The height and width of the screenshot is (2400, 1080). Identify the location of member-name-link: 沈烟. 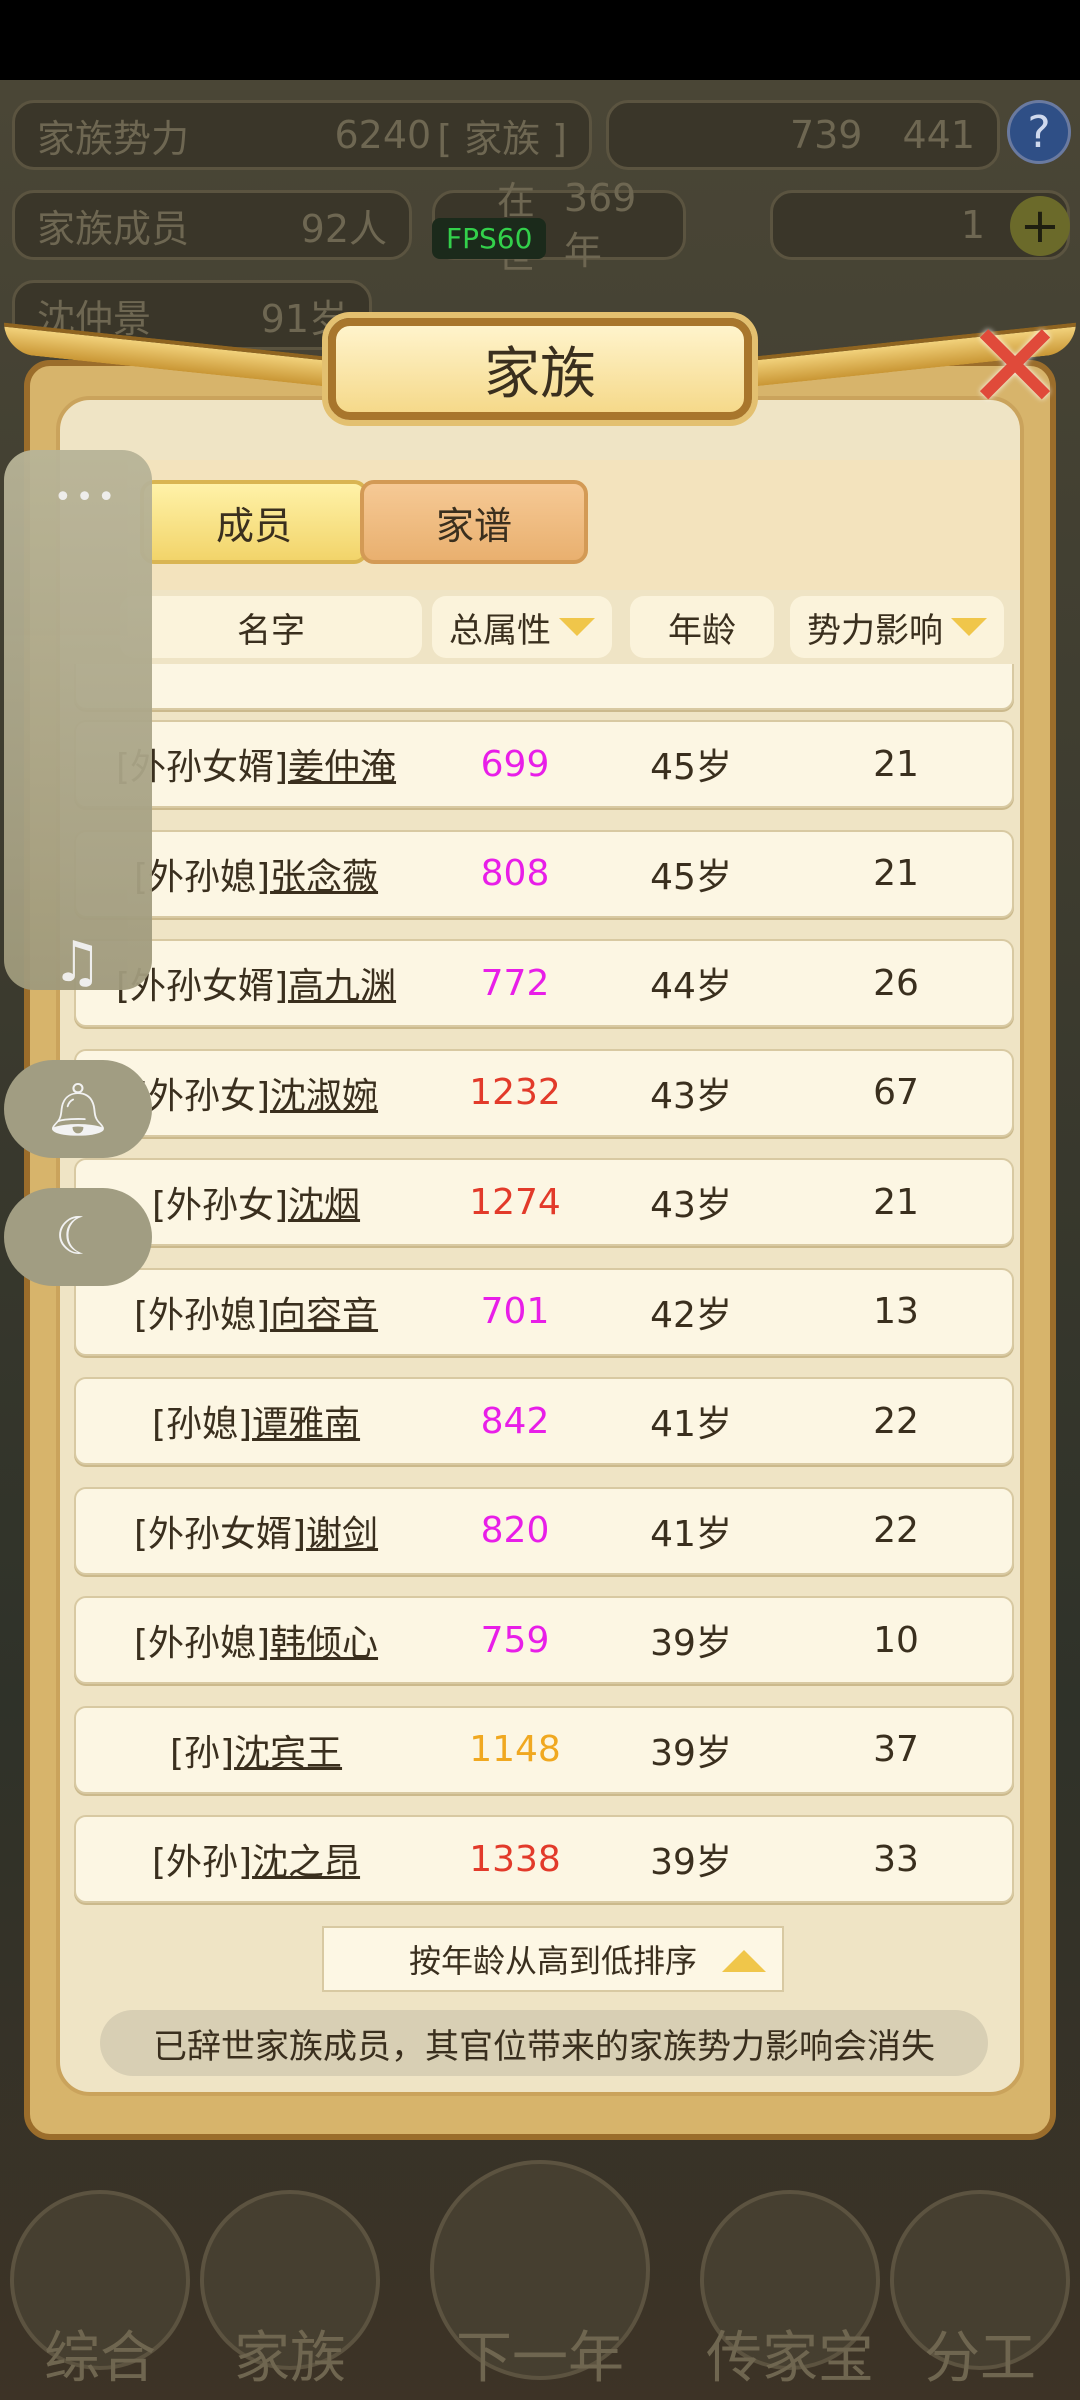
(324, 1202).